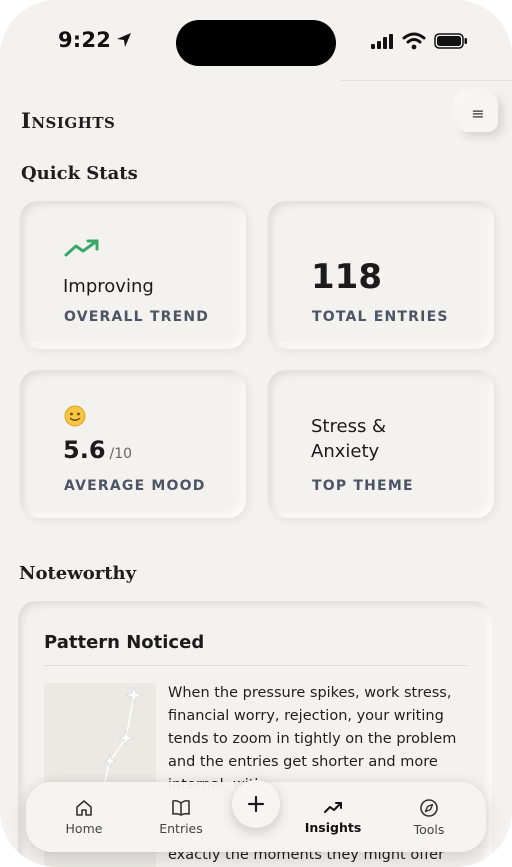  I want to click on status-time-text: 9:22, so click(85, 40).